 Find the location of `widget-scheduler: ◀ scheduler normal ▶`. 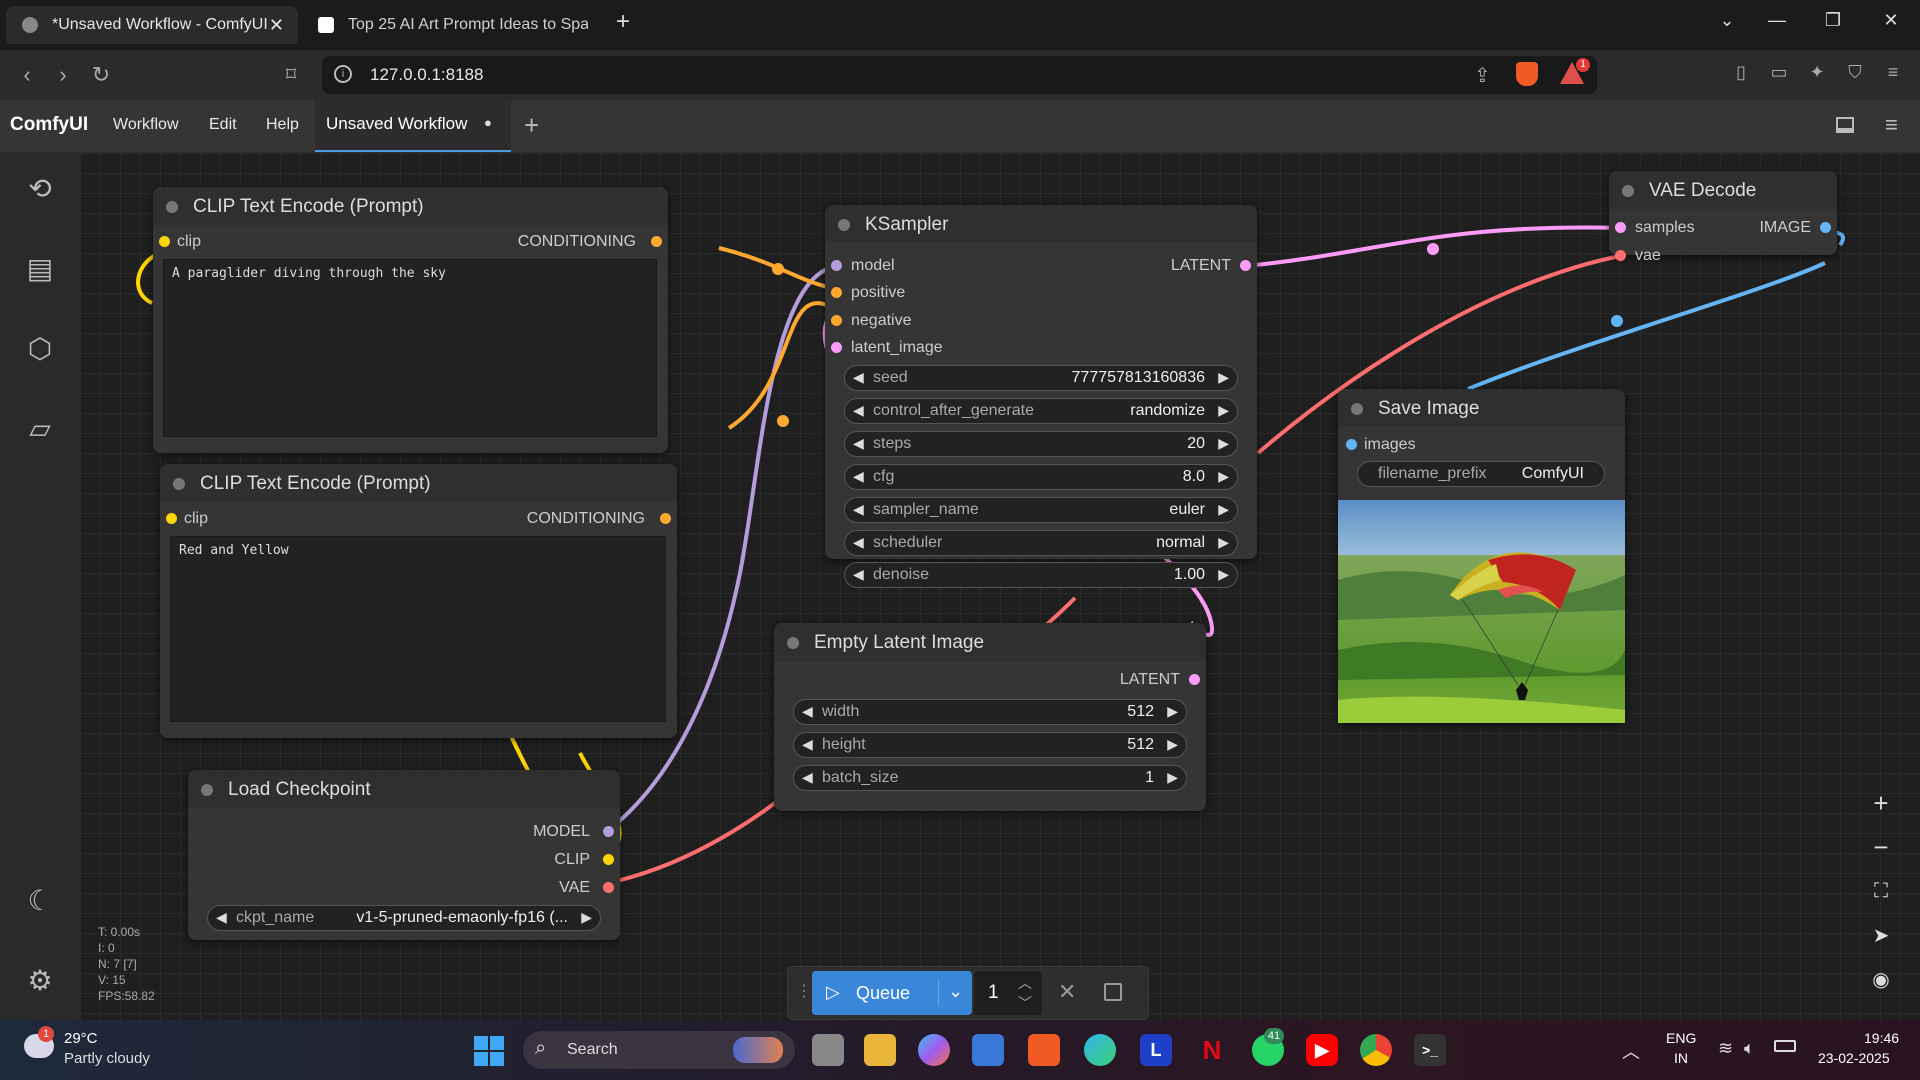

widget-scheduler: ◀ scheduler normal ▶ is located at coordinates (1041, 543).